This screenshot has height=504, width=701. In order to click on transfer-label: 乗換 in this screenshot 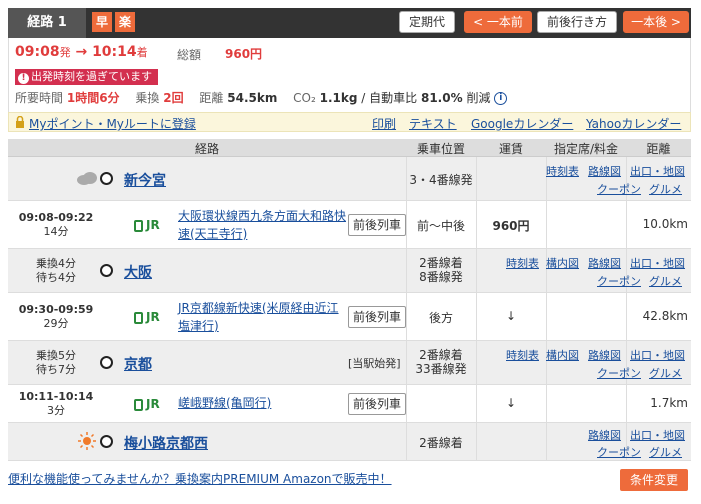, I will do `click(147, 98)`.